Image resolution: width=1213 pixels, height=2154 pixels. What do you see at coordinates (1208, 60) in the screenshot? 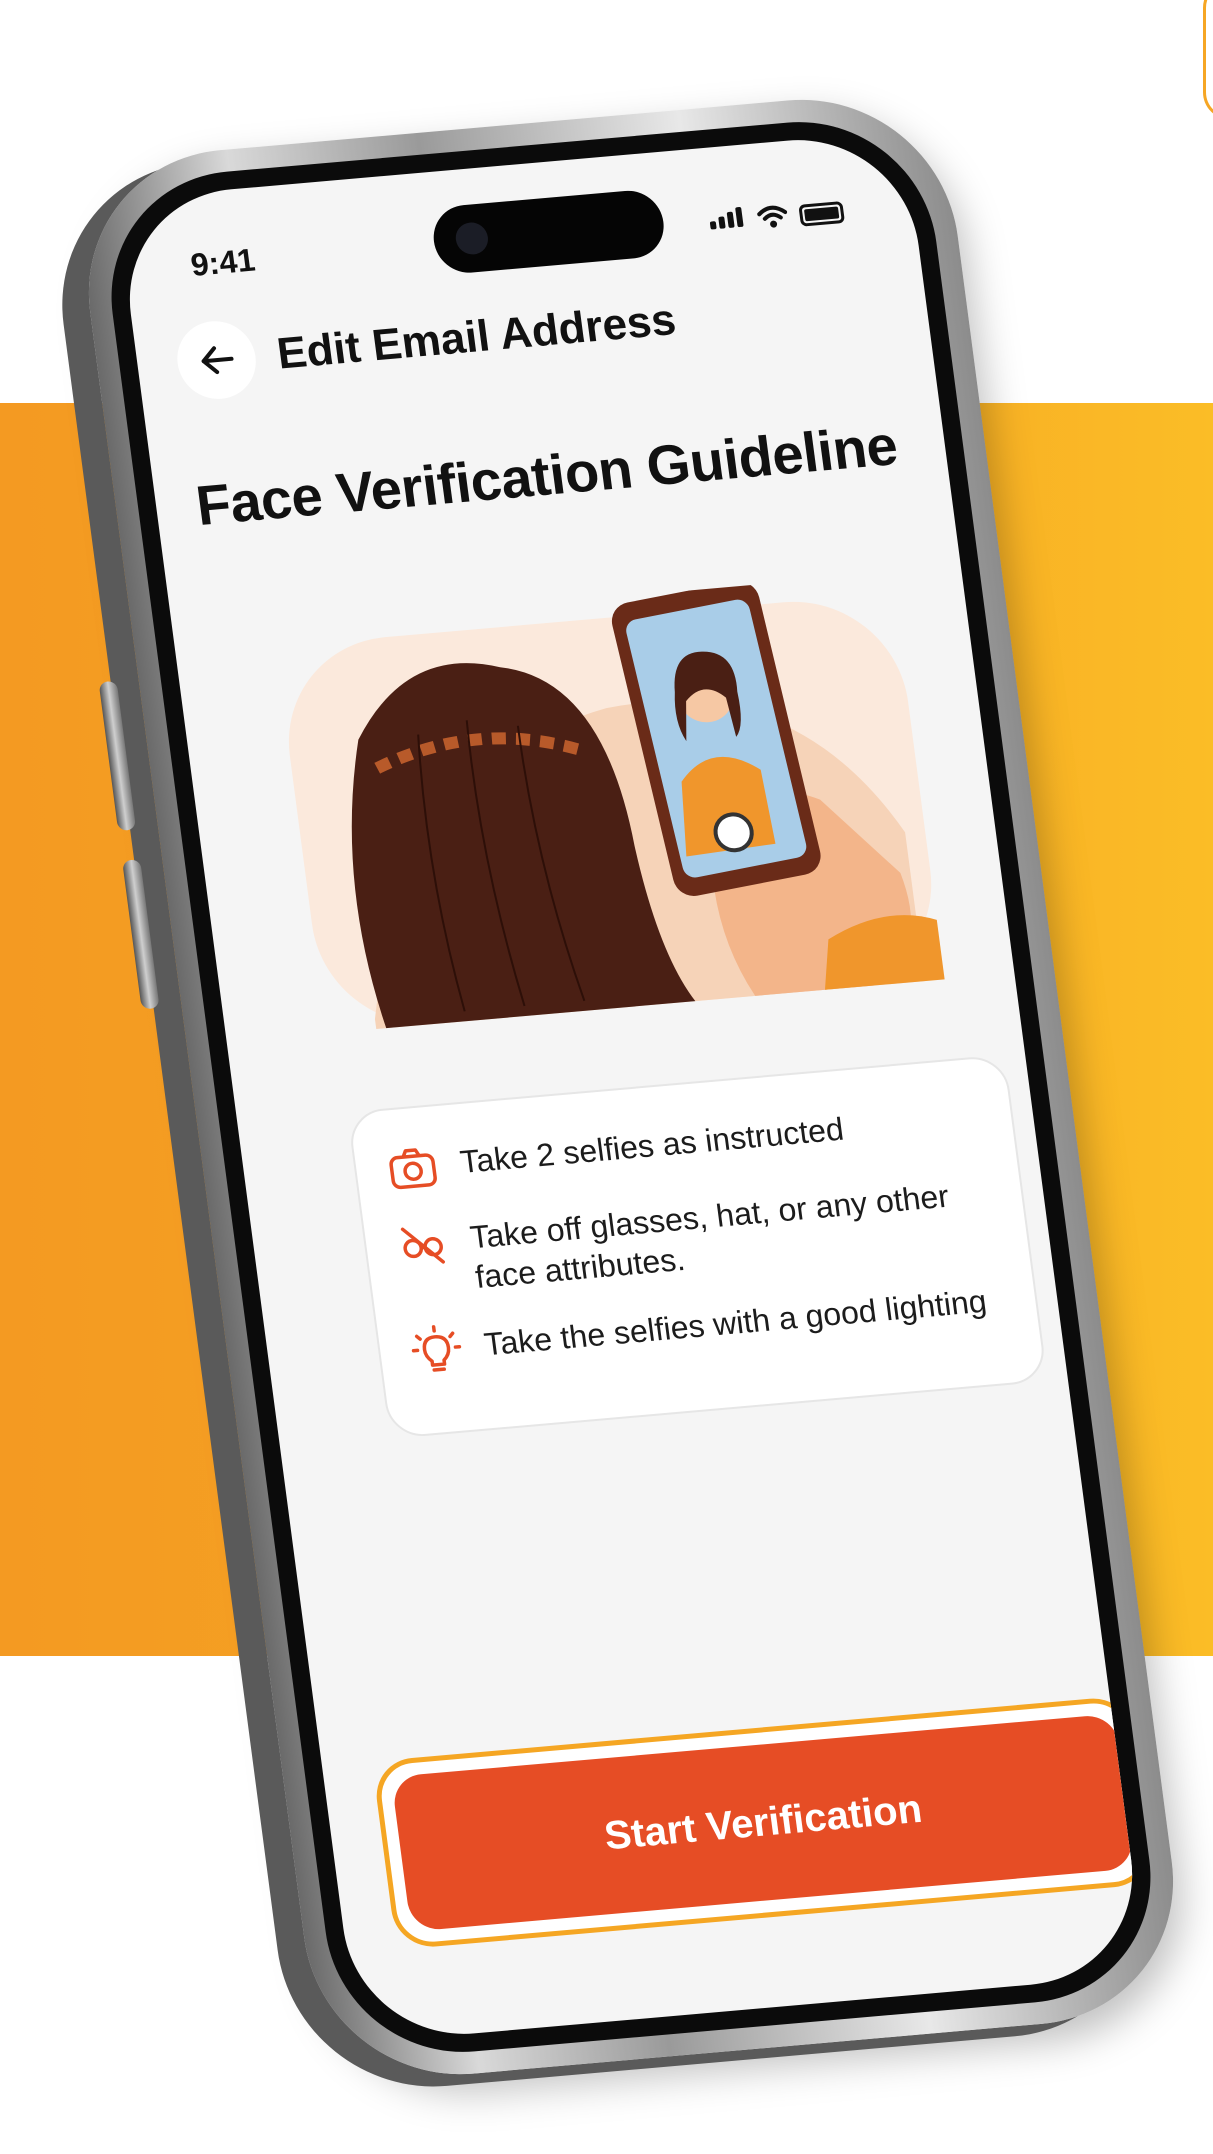
I see `decorative-corner-shape` at bounding box center [1208, 60].